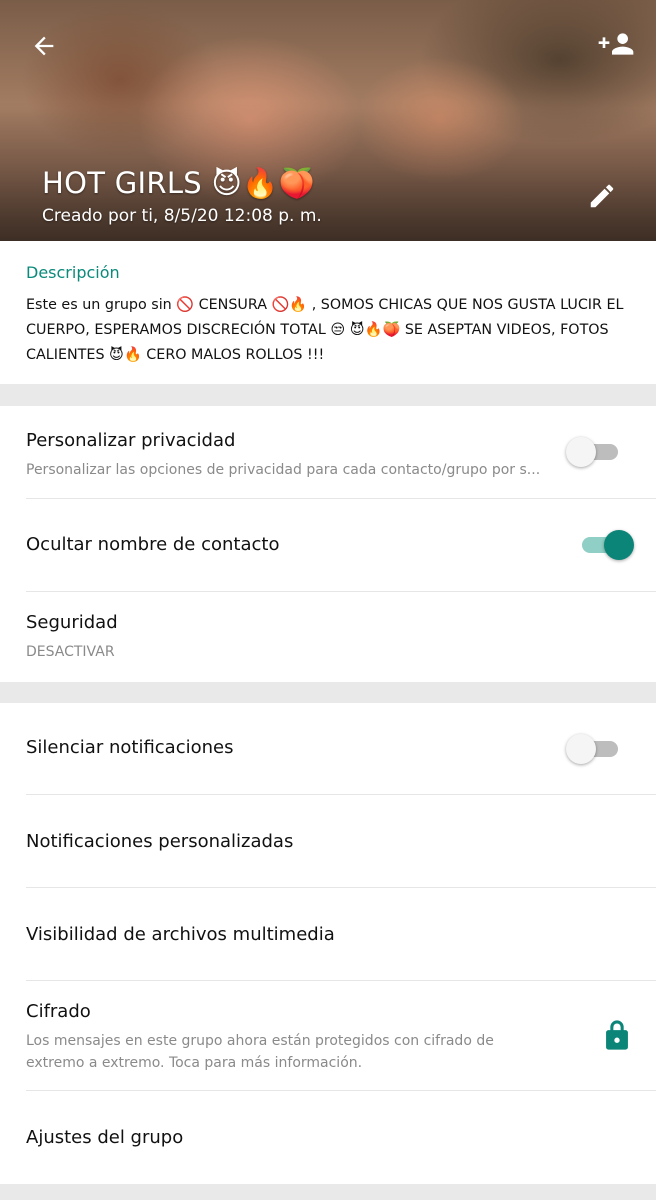 The image size is (656, 1200). I want to click on add-participant-button, so click(616, 44).